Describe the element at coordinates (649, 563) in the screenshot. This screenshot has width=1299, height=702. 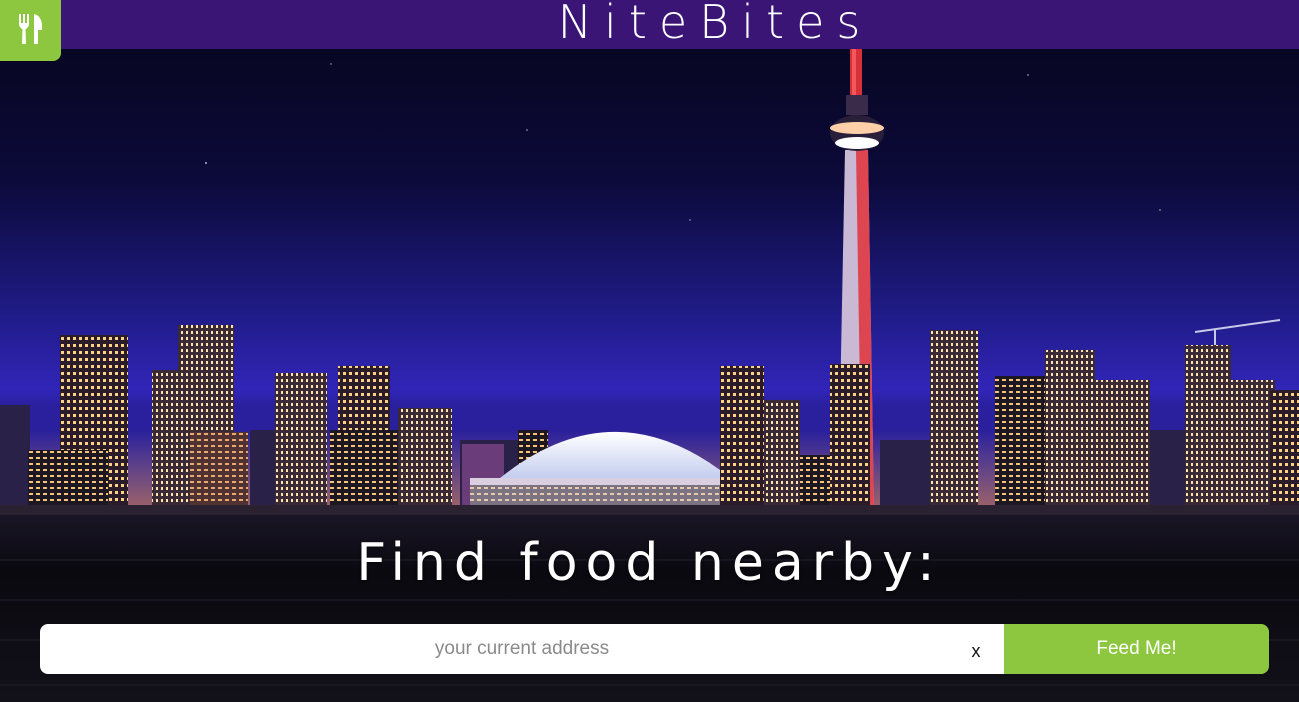
I see `headline: Find food nearby:` at that location.